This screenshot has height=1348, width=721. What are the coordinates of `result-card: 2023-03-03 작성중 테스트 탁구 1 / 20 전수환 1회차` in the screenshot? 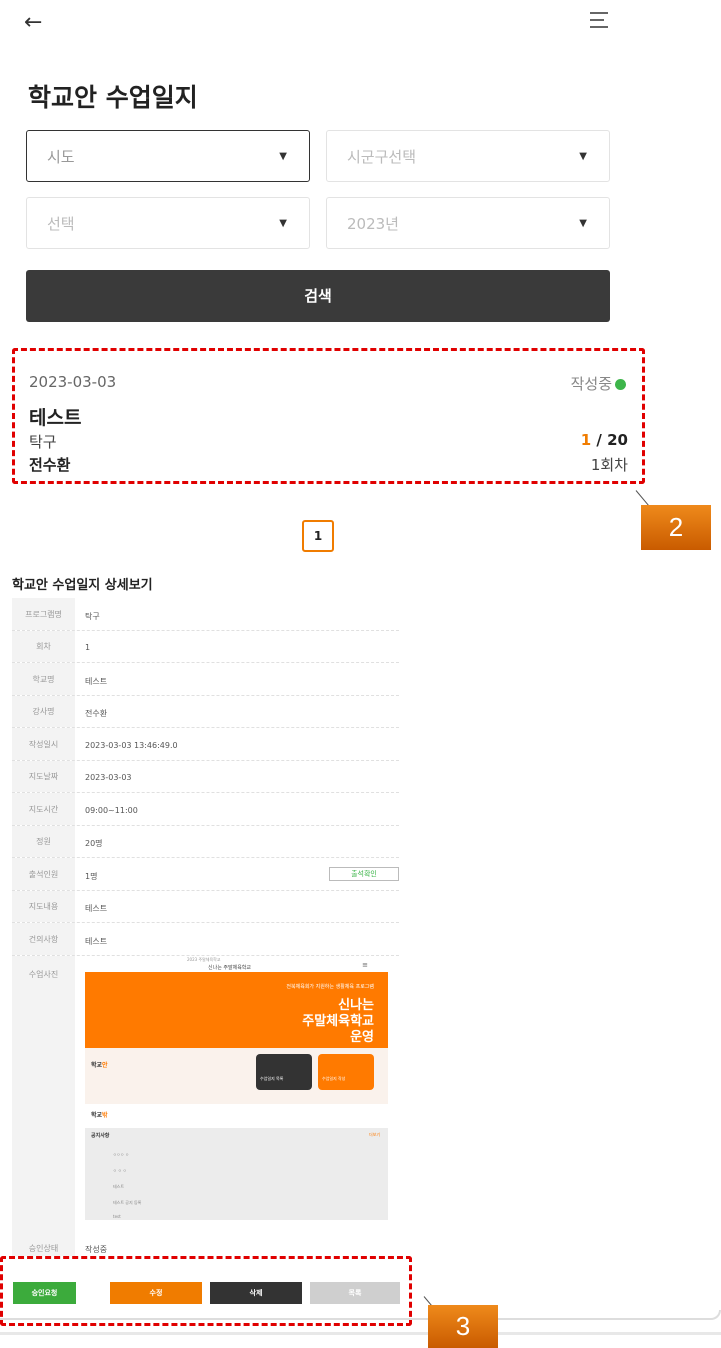 It's located at (328, 416).